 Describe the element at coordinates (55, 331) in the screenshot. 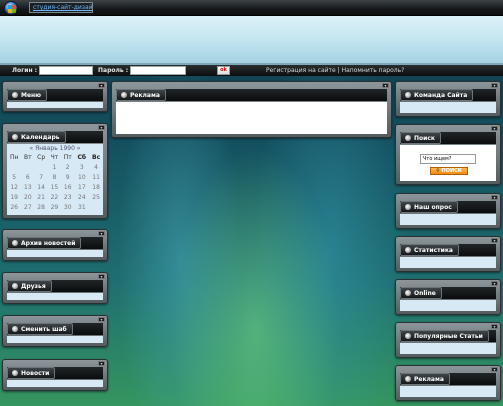

I see `change-skin-block: ▾ Сменить шаб` at that location.